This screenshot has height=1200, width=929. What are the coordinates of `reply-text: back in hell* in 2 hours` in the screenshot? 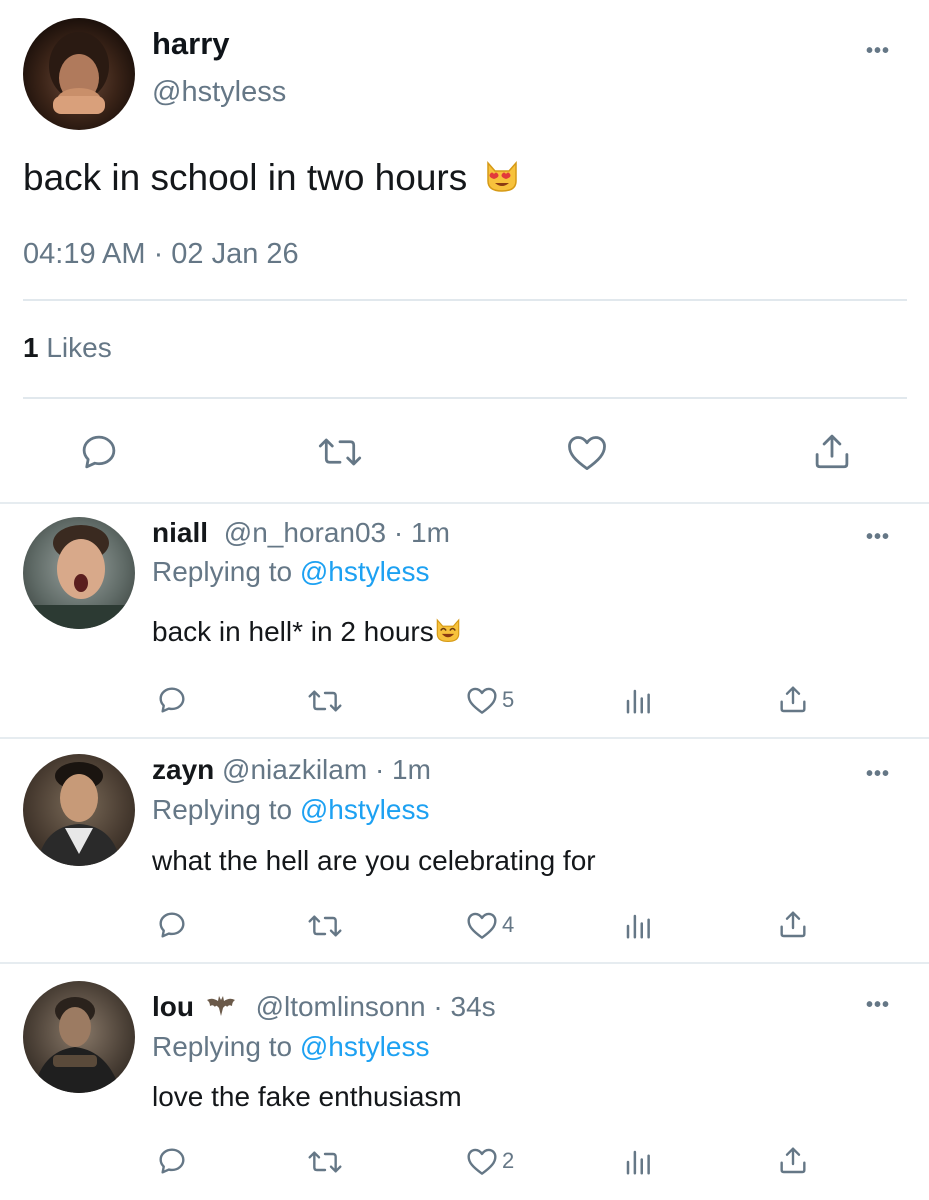 It's located at (307, 633).